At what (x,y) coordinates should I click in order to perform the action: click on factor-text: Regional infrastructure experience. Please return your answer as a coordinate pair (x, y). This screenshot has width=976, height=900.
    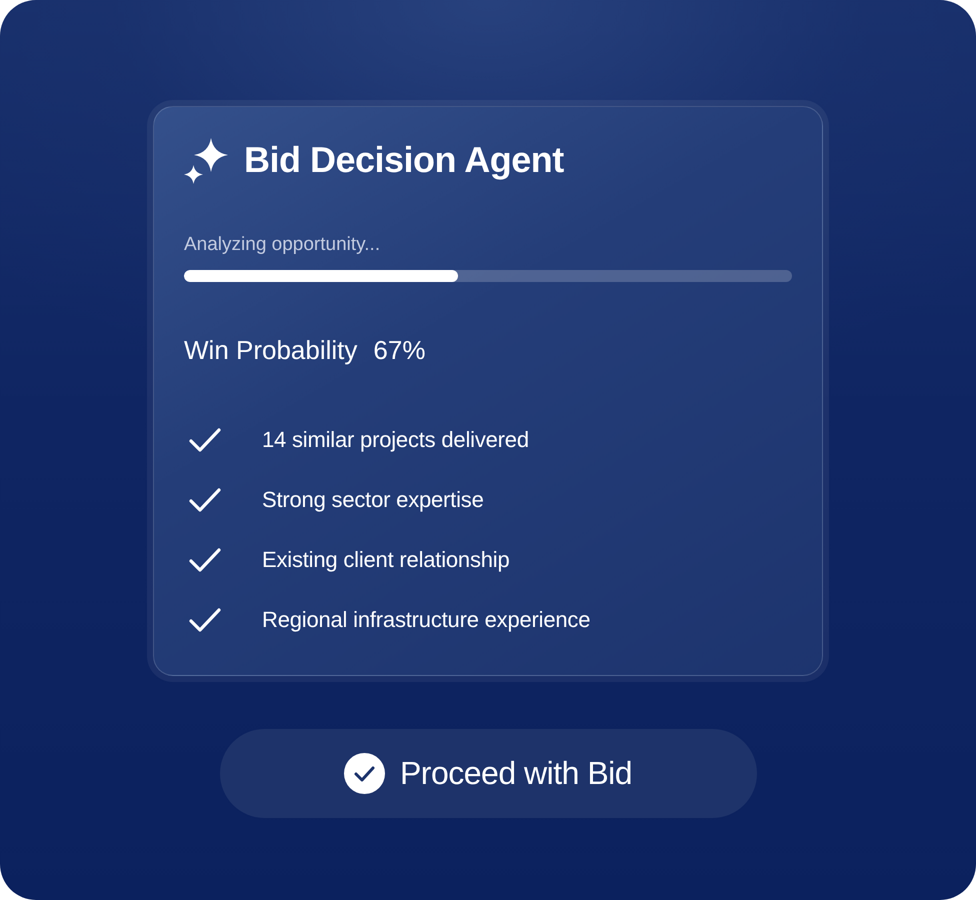
    Looking at the image, I should click on (426, 620).